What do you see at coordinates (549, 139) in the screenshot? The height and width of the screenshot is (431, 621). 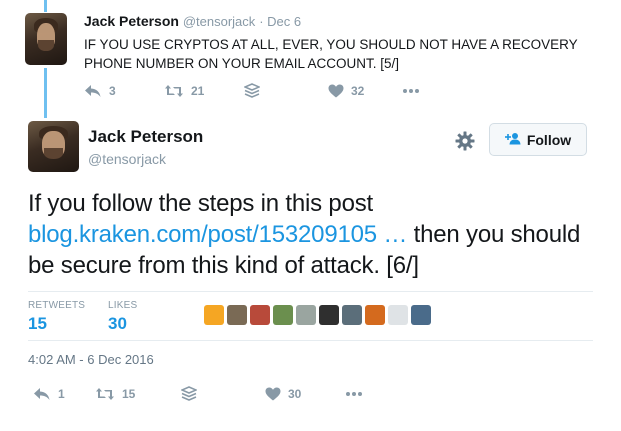 I see `follow-label: Follow` at bounding box center [549, 139].